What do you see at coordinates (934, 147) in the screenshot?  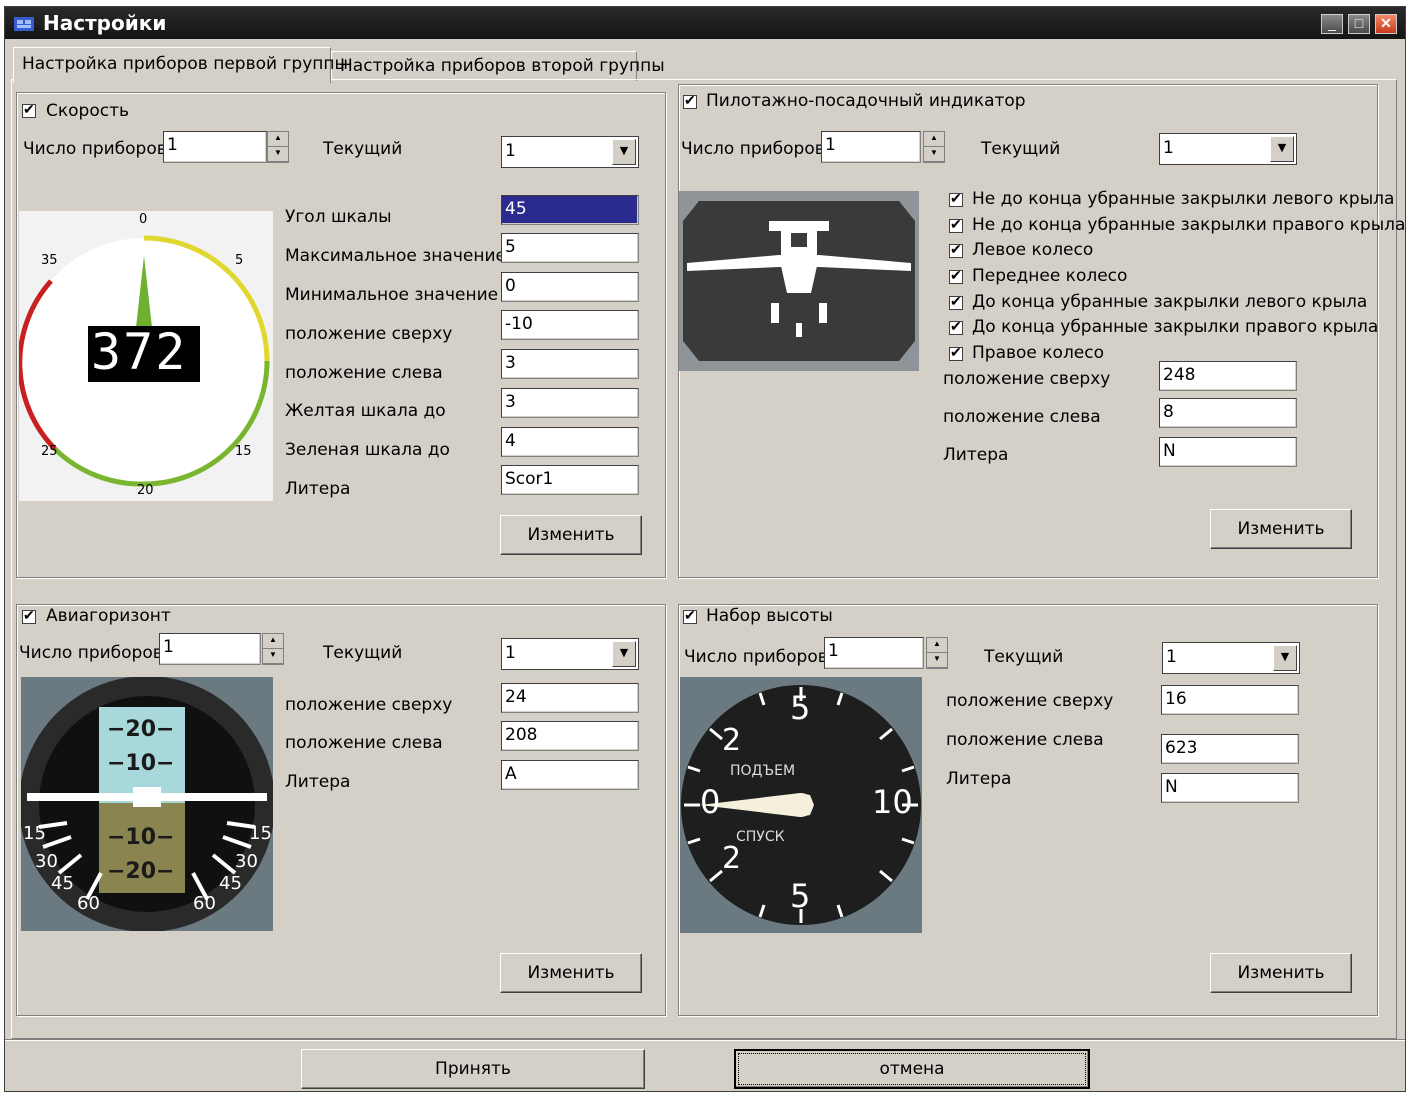 I see `pilot-count-spinner: ▲ ▼` at bounding box center [934, 147].